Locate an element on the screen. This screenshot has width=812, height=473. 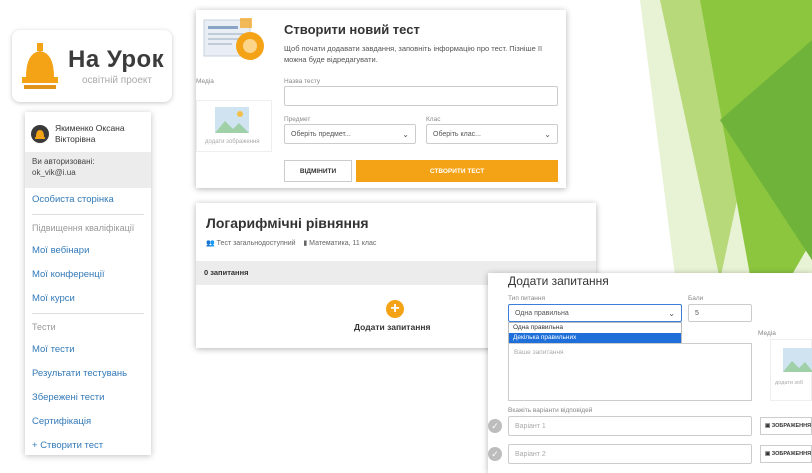
media-caption: додати зоб is located at coordinates (789, 383).